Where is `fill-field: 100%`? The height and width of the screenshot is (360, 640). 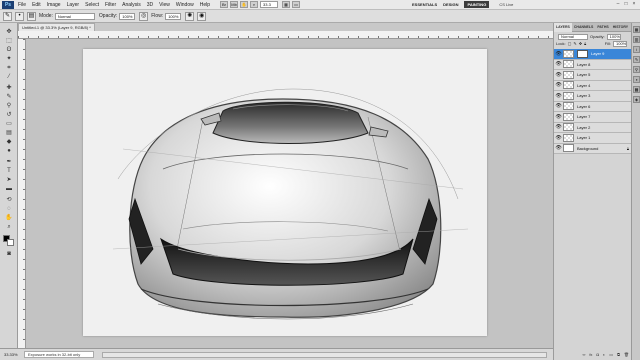 fill-field: 100% is located at coordinates (620, 43).